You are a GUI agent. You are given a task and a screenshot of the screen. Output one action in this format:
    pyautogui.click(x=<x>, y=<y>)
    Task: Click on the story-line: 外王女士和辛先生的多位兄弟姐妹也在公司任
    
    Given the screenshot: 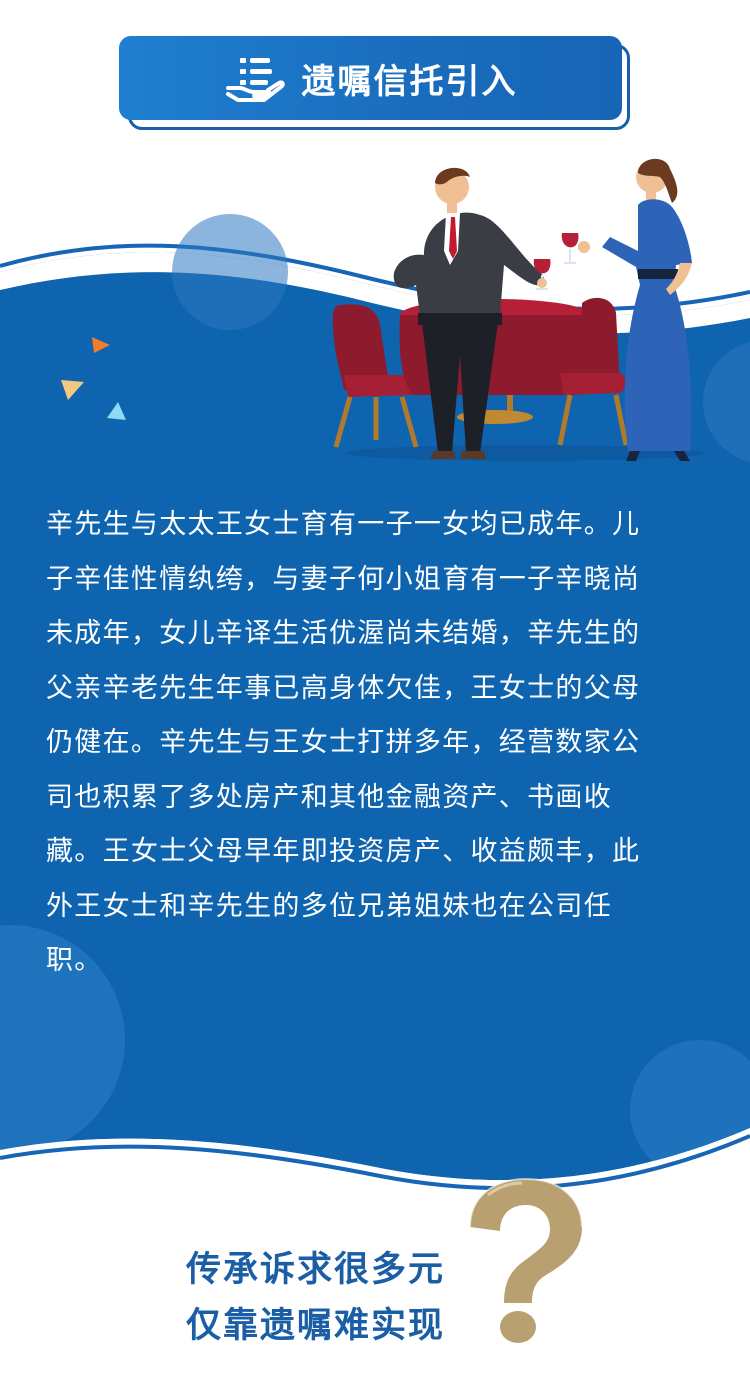 What is the action you would take?
    pyautogui.click(x=329, y=906)
    